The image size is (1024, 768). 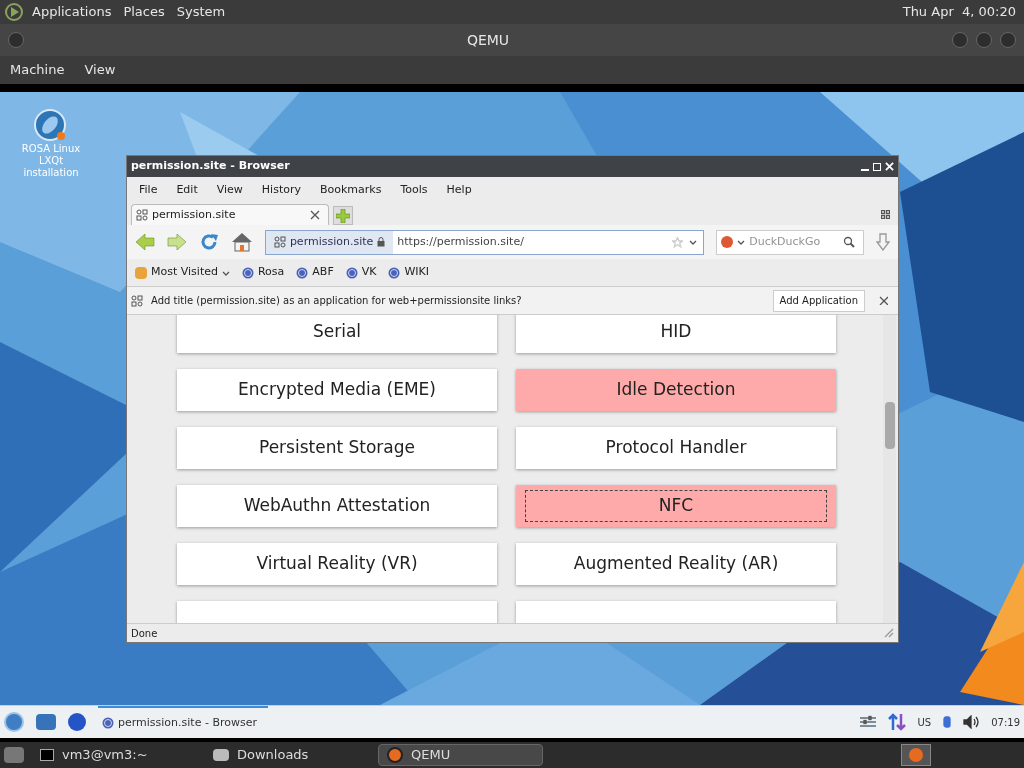 I want to click on search-field: DuckDuckGo, so click(x=790, y=242).